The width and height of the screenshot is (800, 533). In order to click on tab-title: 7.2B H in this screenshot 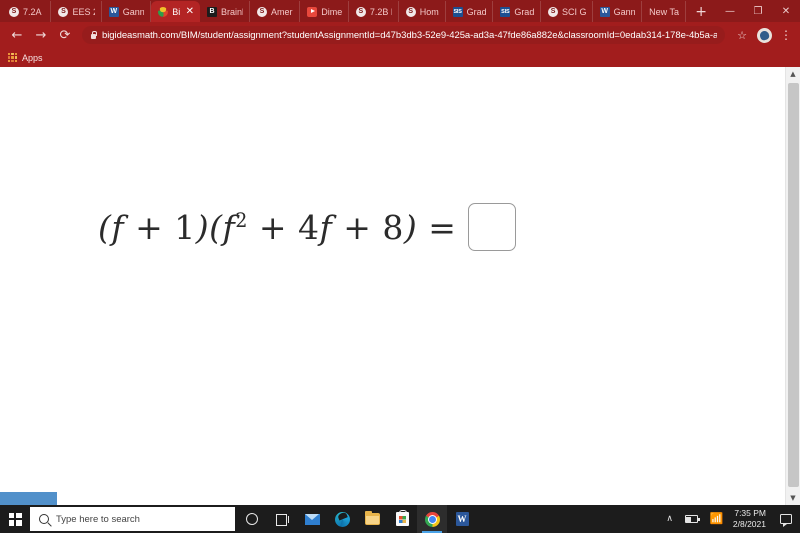, I will do `click(380, 11)`.